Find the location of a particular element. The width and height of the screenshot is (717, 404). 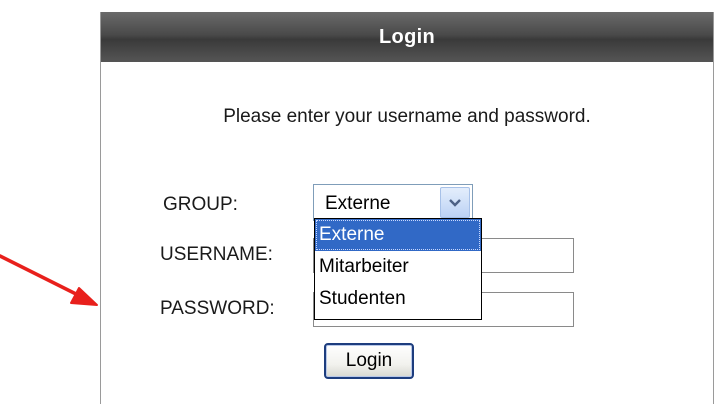

panel-title: Login is located at coordinates (407, 36).